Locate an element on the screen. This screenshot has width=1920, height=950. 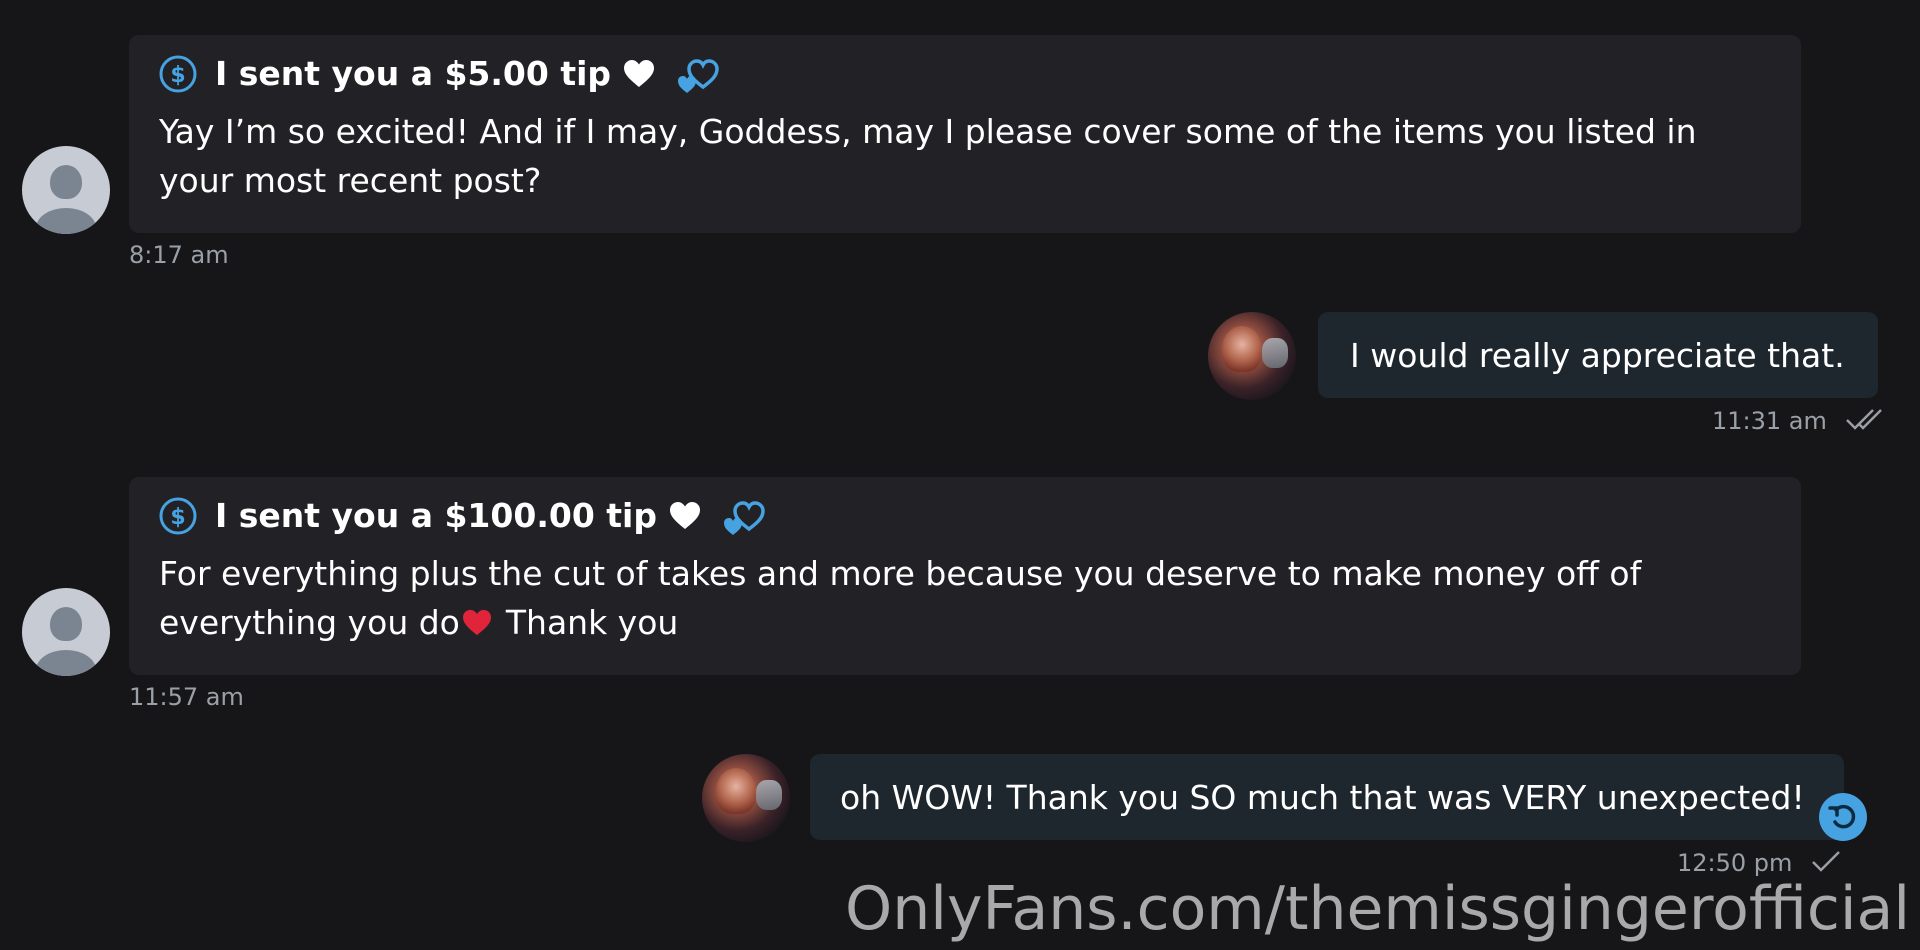
message-timestamp: 11:31 am is located at coordinates (1800, 421).